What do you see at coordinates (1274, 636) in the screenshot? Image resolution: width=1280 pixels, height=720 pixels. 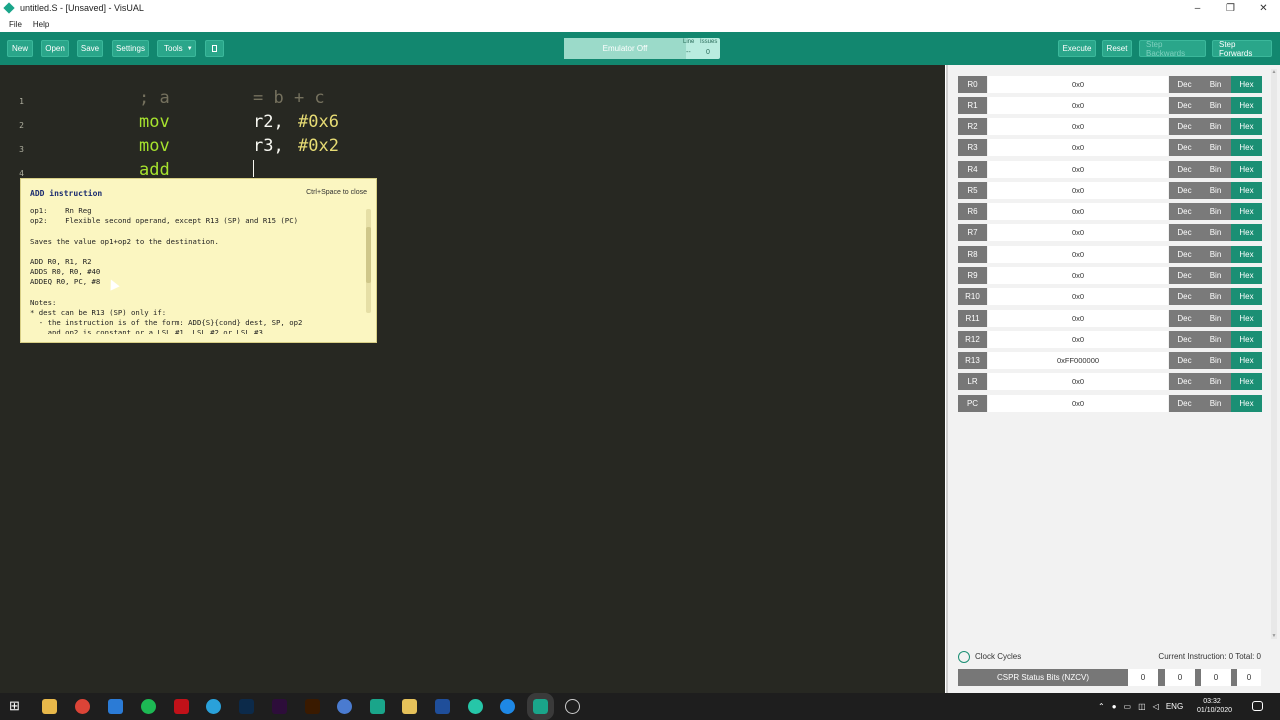 I see `scroll-down-icon: ▼` at bounding box center [1274, 636].